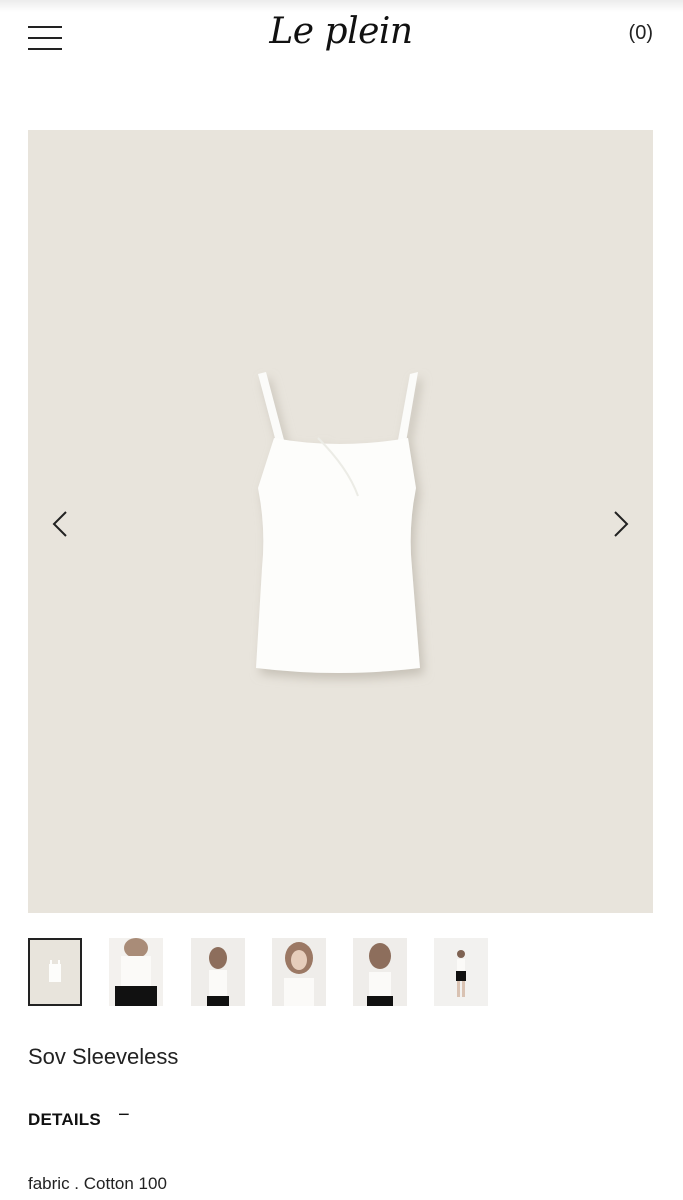 The image size is (683, 1200). Describe the element at coordinates (341, 32) in the screenshot. I see `brand-logo: Le plein` at that location.